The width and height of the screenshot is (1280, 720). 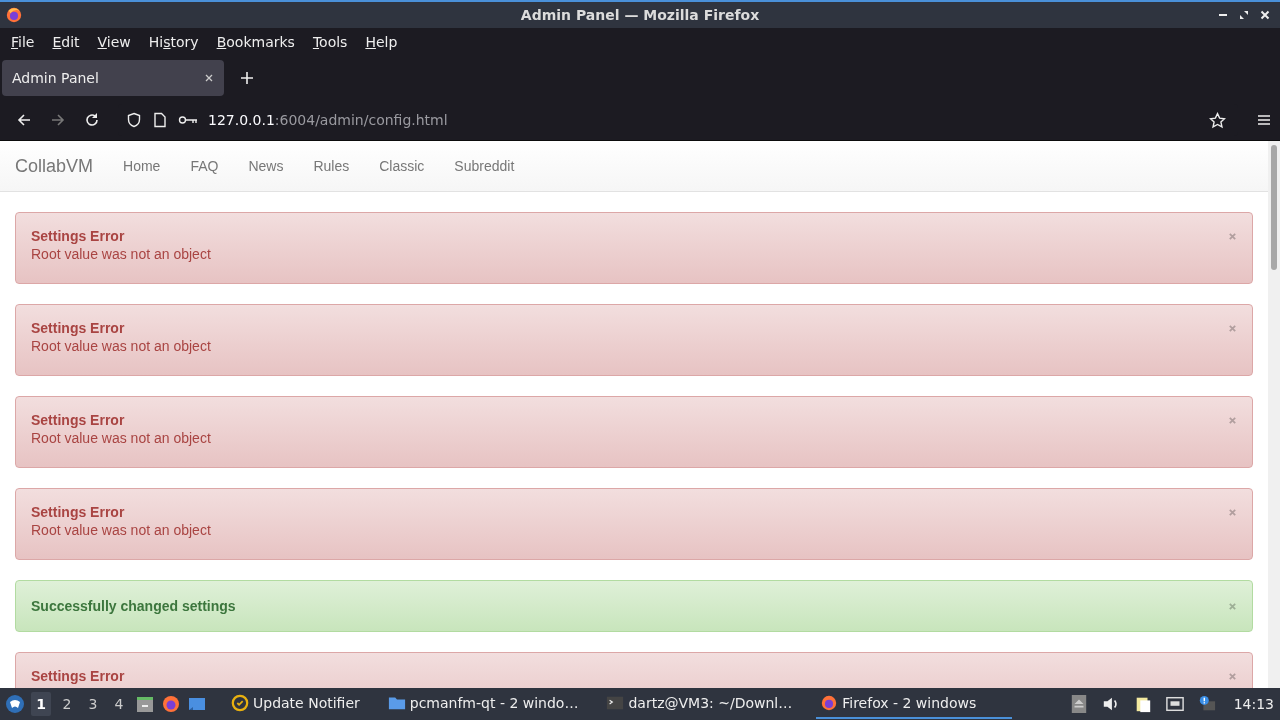 What do you see at coordinates (134, 606) in the screenshot?
I see `alert-title: Successfully changed settings` at bounding box center [134, 606].